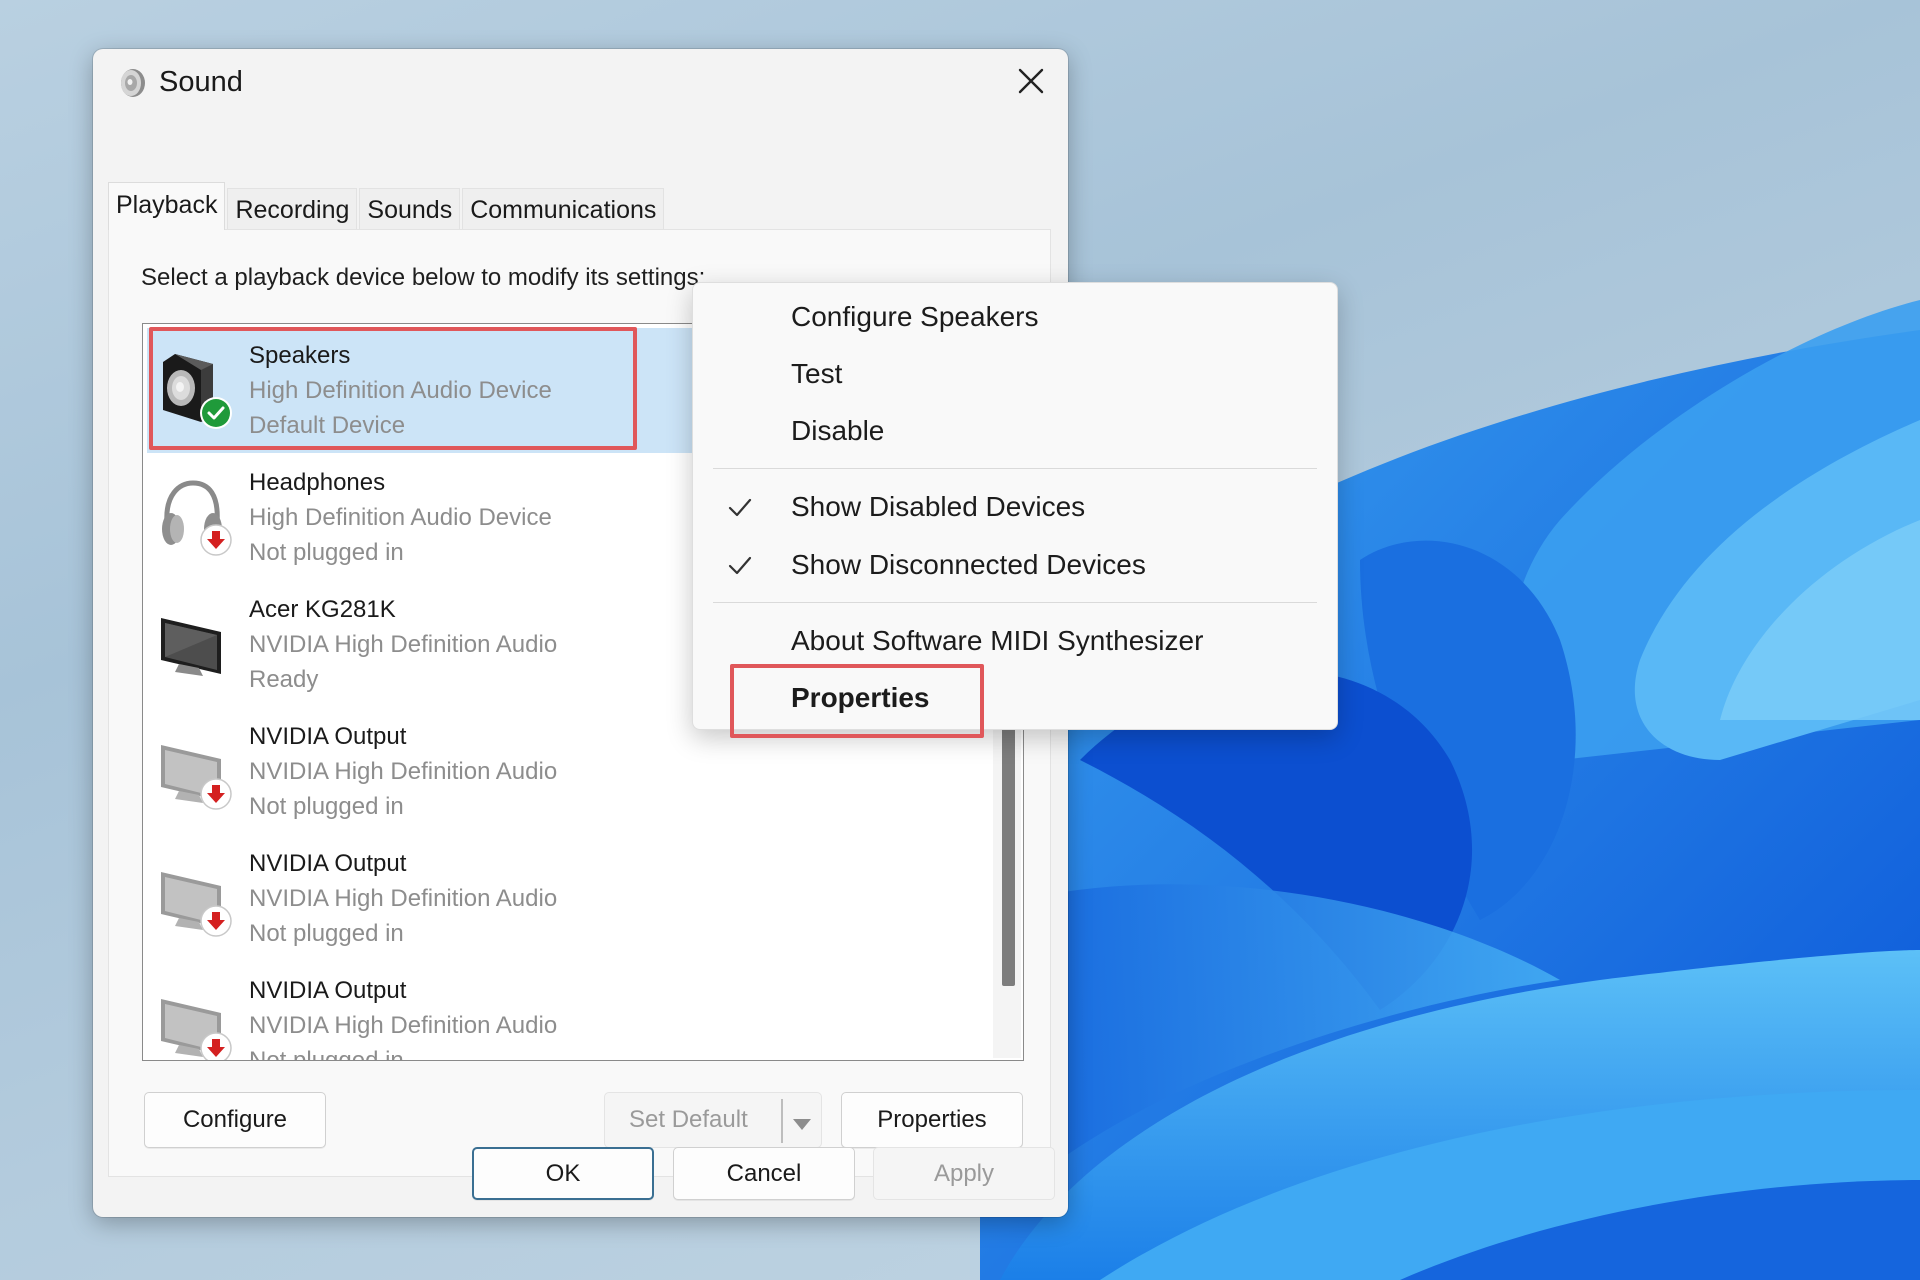 The width and height of the screenshot is (1920, 1280). Describe the element at coordinates (284, 679) in the screenshot. I see `device-status: Ready` at that location.